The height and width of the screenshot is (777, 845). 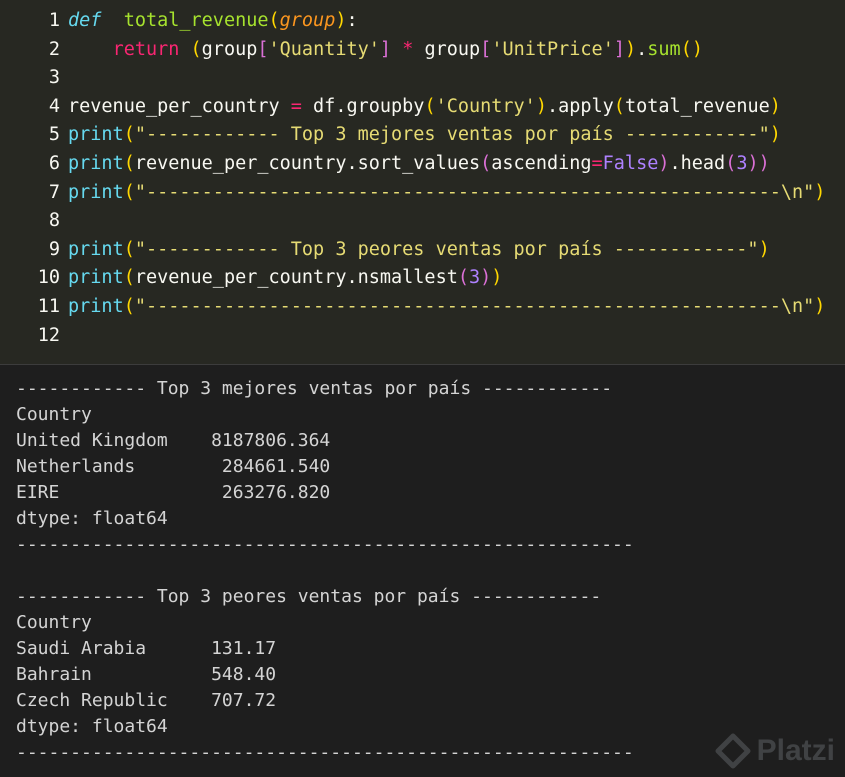 What do you see at coordinates (307, 163) in the screenshot?
I see `code-token: revenue_per_country.sort_values` at bounding box center [307, 163].